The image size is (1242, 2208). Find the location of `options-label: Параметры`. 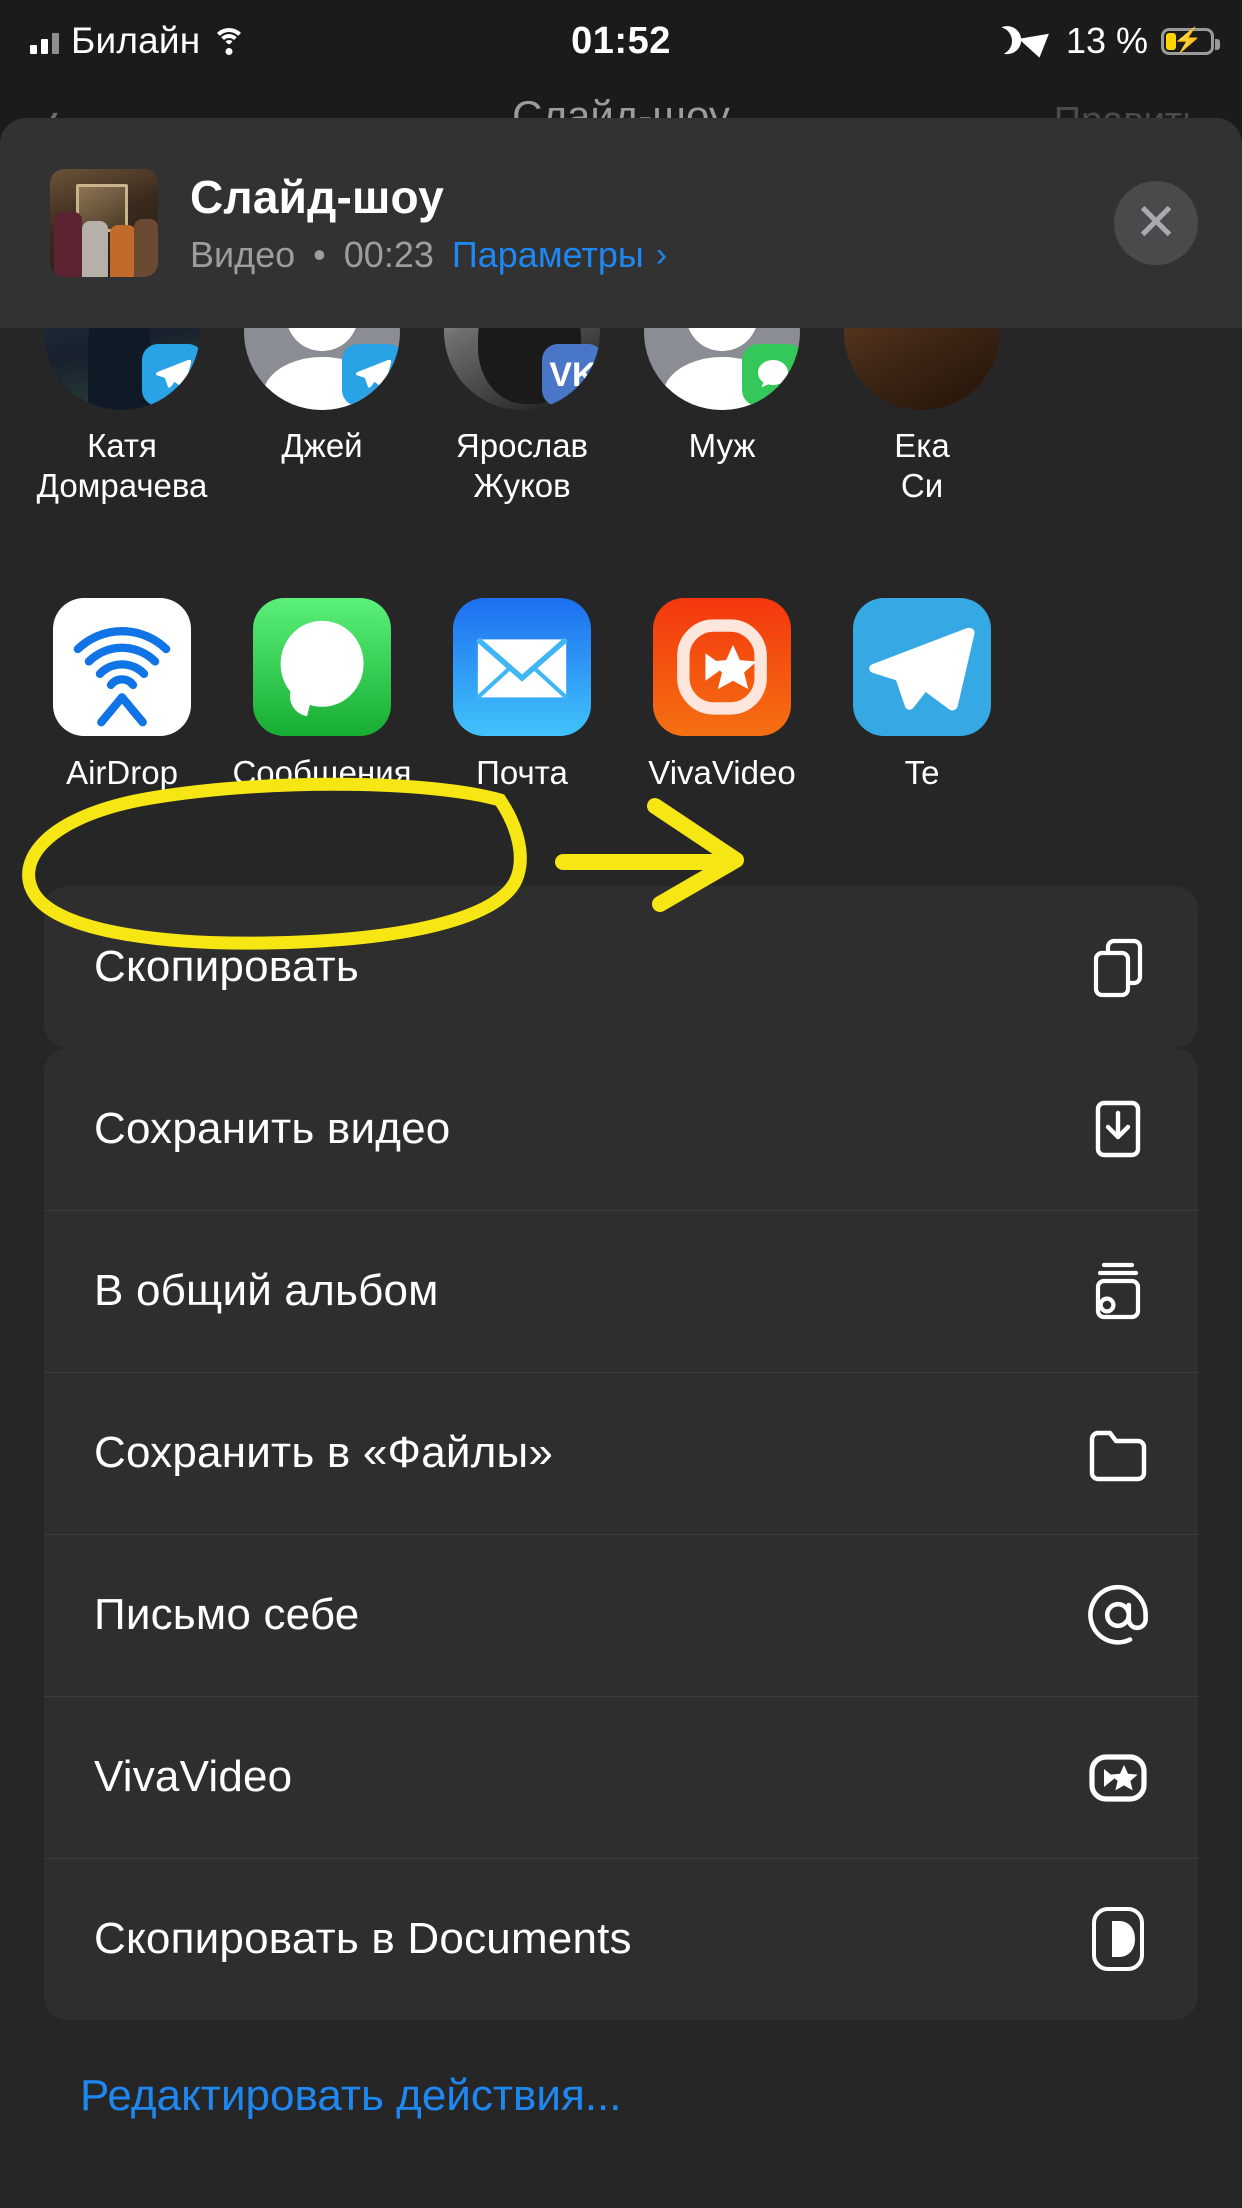

options-label: Параметры is located at coordinates (547, 254).